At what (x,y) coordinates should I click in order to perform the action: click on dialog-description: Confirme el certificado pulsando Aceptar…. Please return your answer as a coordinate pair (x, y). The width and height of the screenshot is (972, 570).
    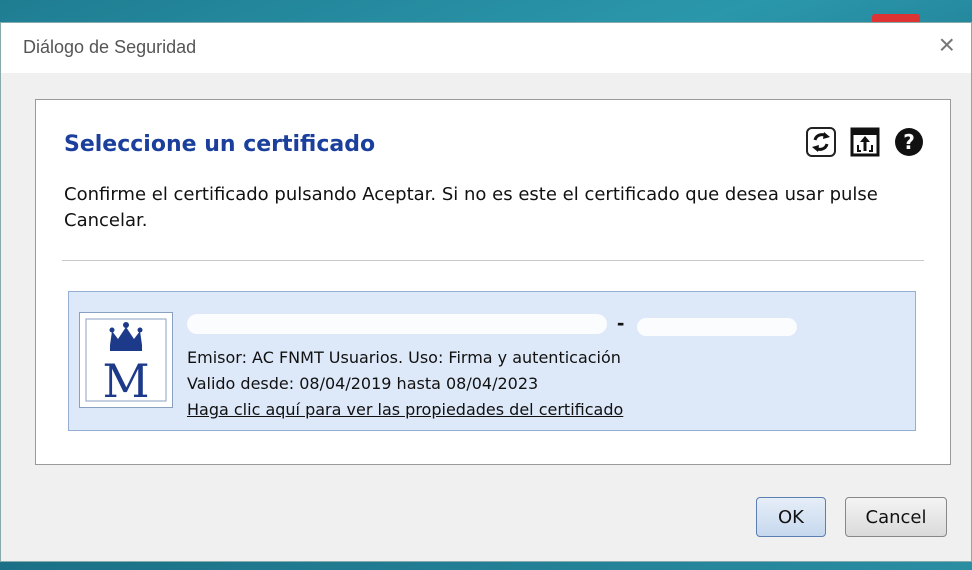
    Looking at the image, I should click on (471, 207).